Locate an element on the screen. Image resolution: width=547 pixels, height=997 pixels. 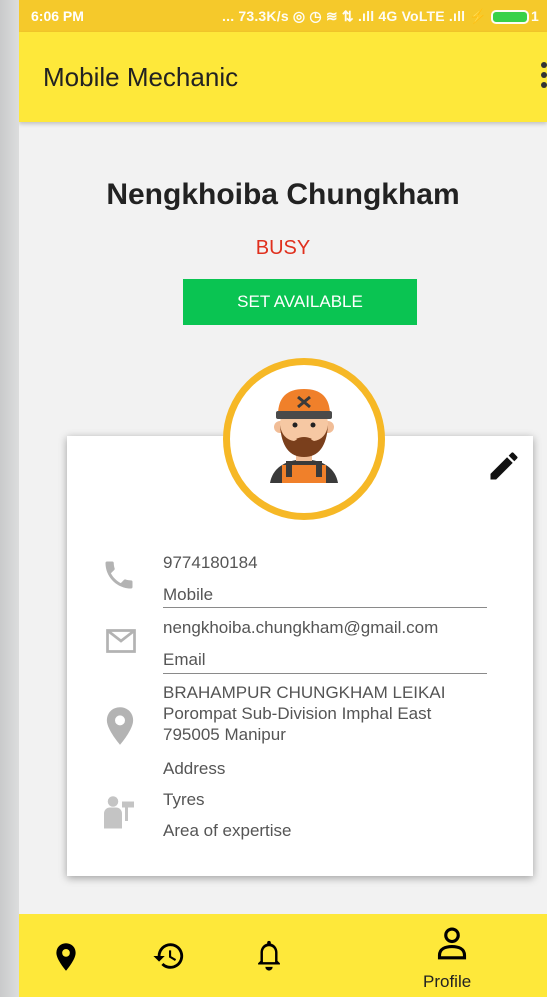
nav-location-pin-icon is located at coordinates (66, 957).